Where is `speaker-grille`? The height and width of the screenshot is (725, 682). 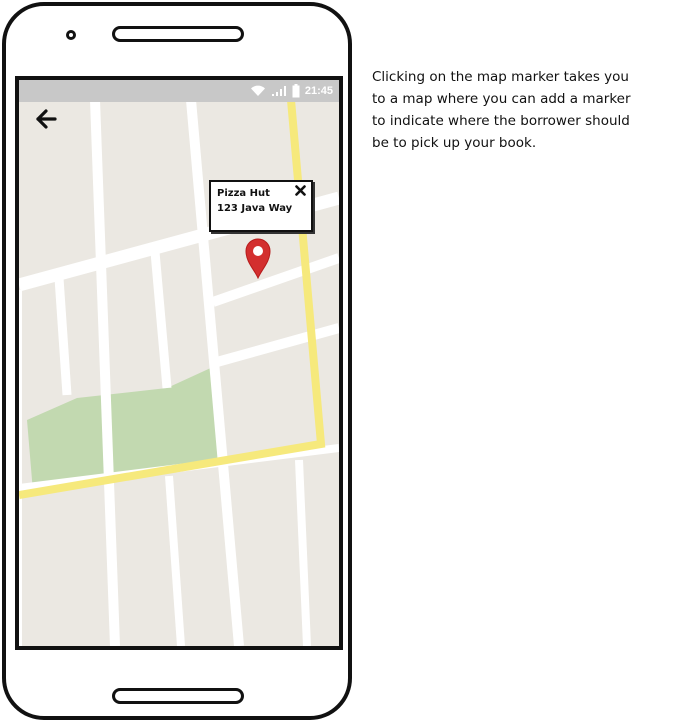
speaker-grille is located at coordinates (178, 34).